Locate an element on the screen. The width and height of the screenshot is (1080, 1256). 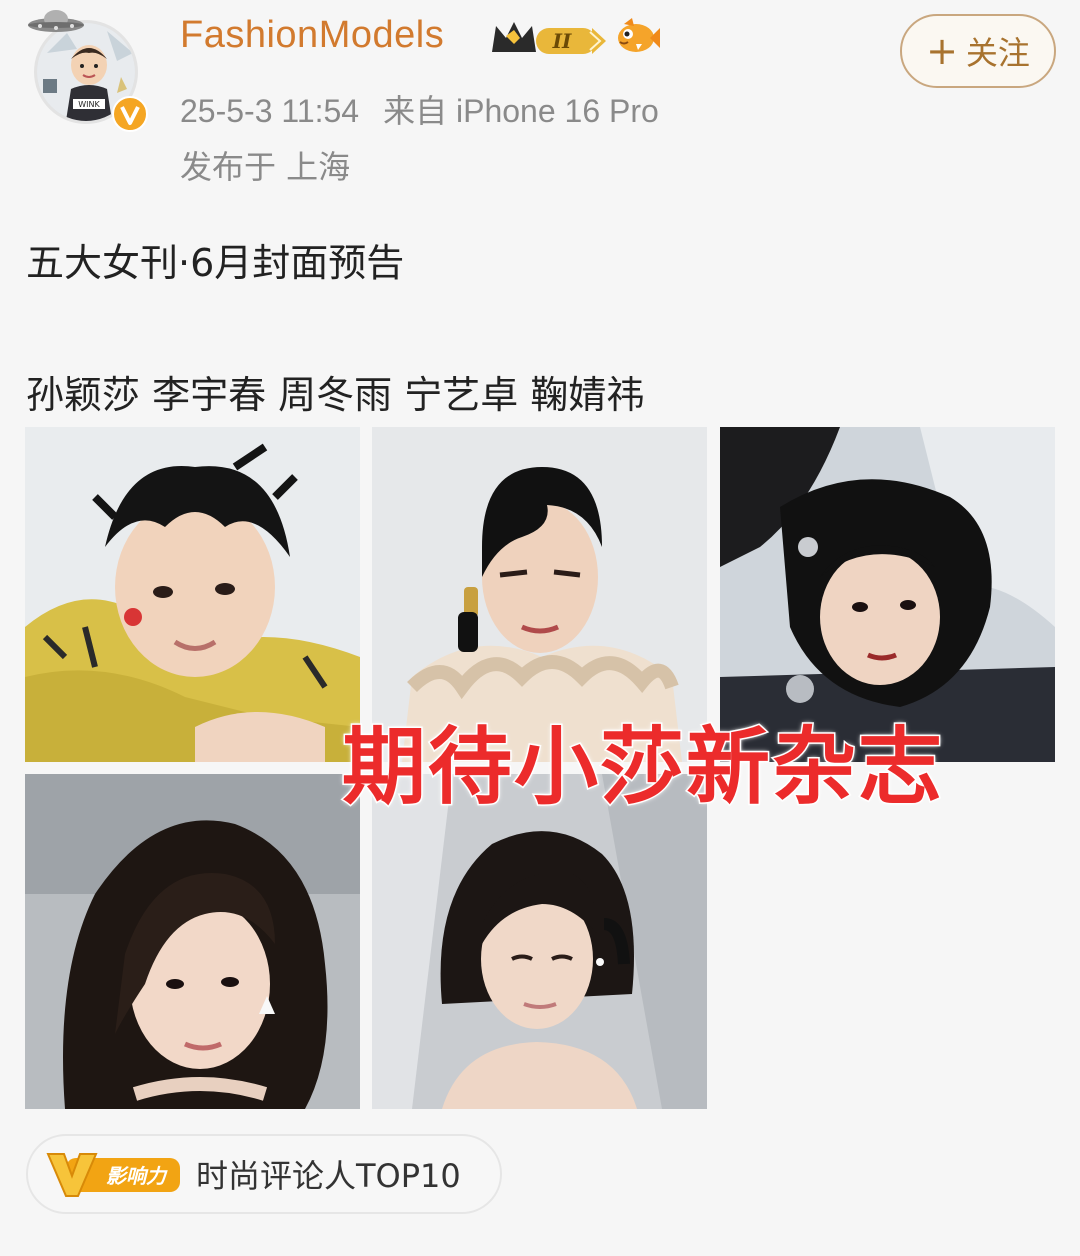
fish-emoji-icon is located at coordinates (637, 36).